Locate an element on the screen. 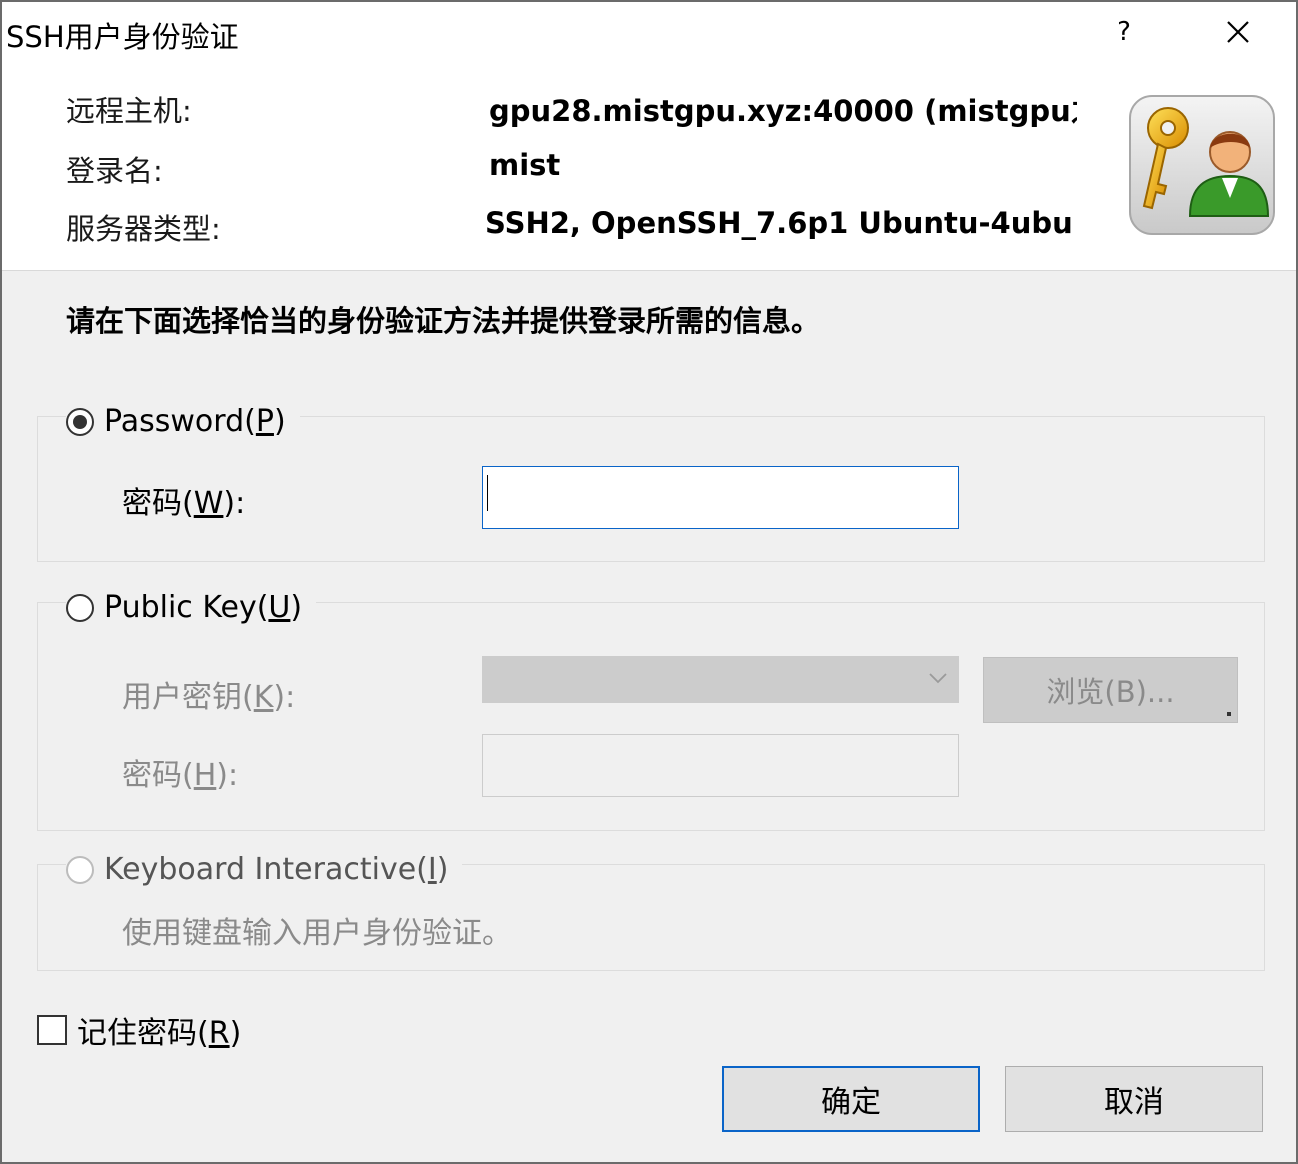 Image resolution: width=1298 pixels, height=1164 pixels. help-button: ? is located at coordinates (1124, 32).